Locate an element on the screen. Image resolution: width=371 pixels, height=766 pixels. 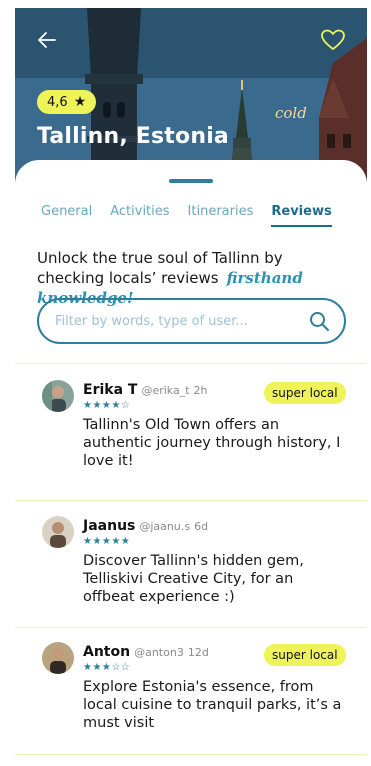
tab-itineraries: Itineraries is located at coordinates (221, 215).